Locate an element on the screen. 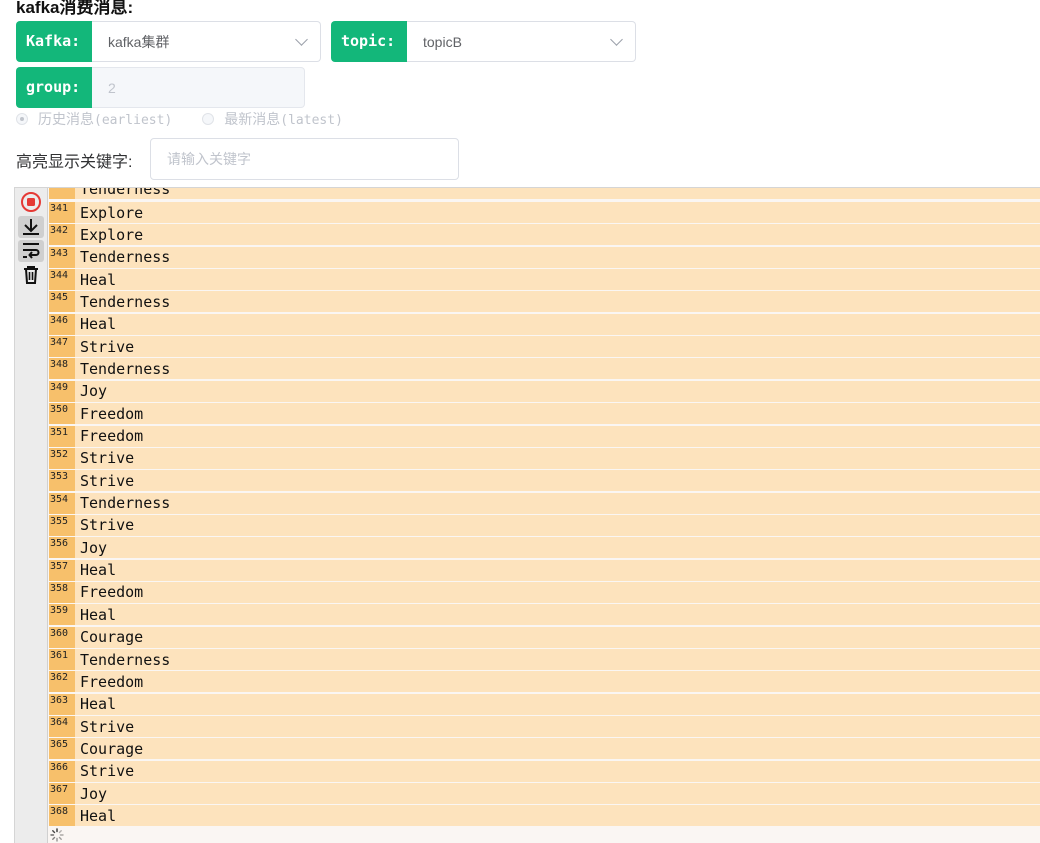 Image resolution: width=1040 pixels, height=843 pixels. log-line: 353 Strive is located at coordinates (544, 481).